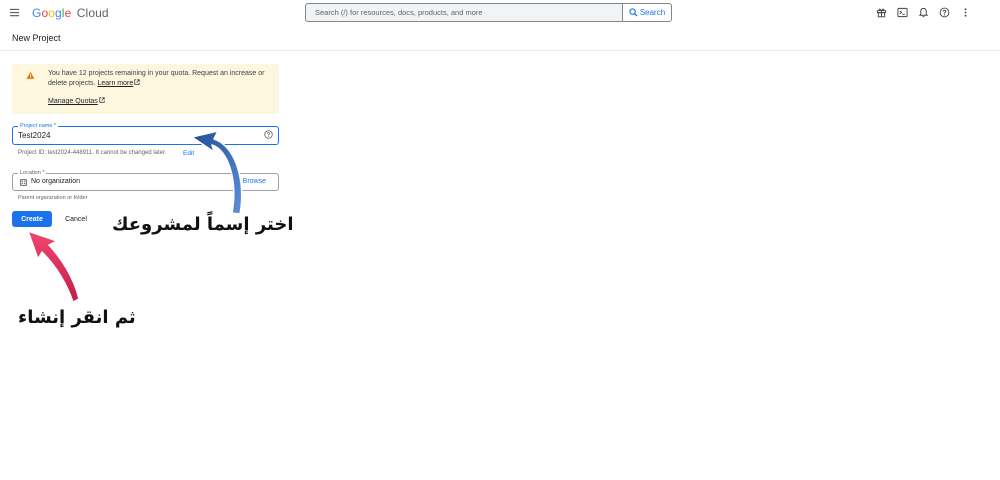 The height and width of the screenshot is (480, 1000). I want to click on browse-button: Browse, so click(254, 181).